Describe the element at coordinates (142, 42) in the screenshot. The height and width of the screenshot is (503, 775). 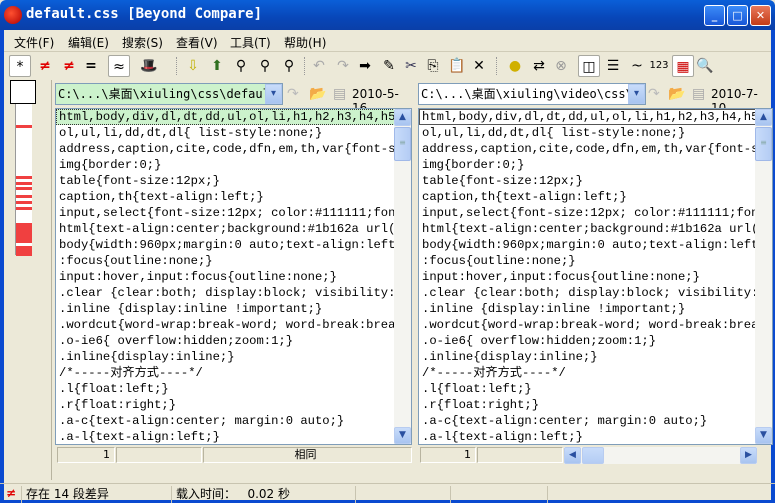
I see `menu-search: 搜索(S)` at that location.